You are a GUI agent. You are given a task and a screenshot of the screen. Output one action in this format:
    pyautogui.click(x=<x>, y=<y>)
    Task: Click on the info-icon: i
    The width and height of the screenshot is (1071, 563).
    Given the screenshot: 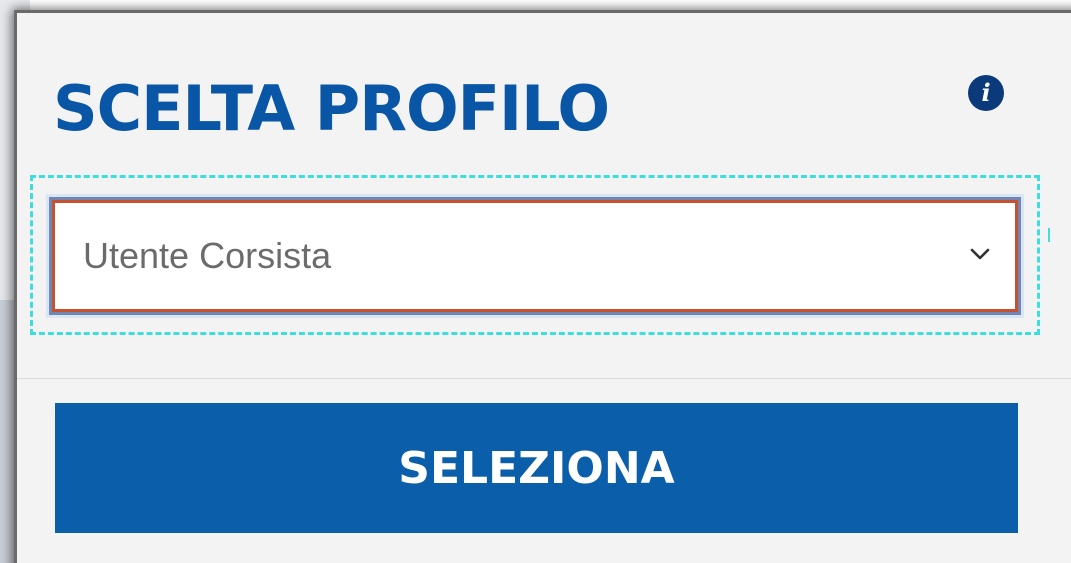 What is the action you would take?
    pyautogui.click(x=986, y=93)
    